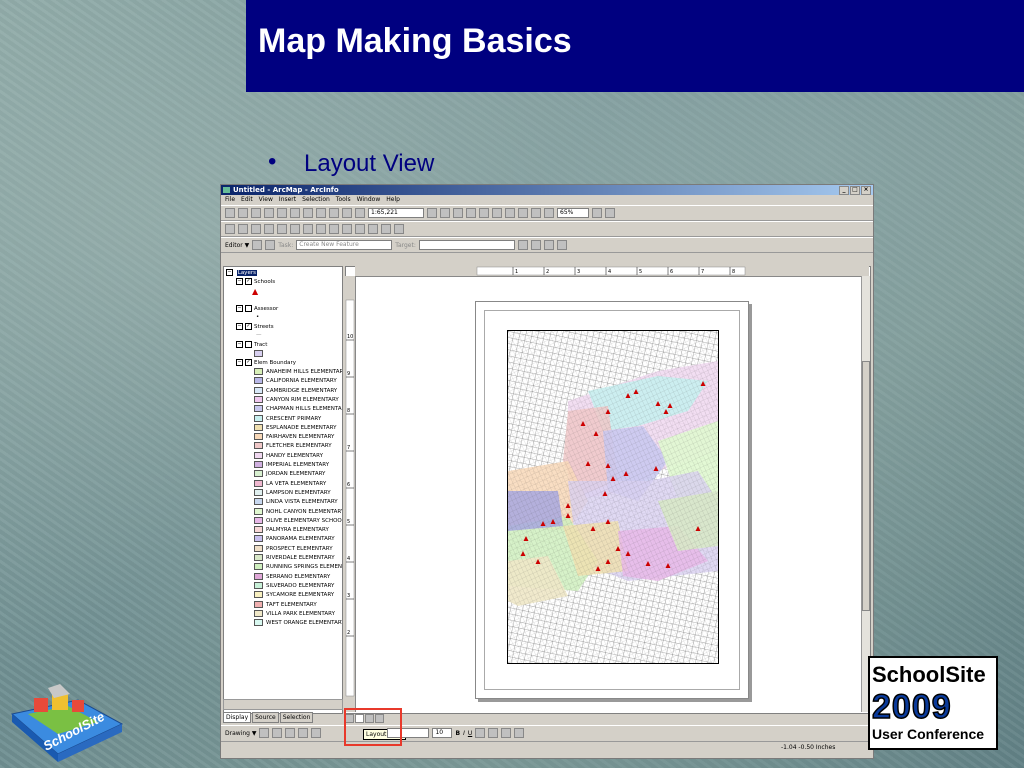  I want to click on zoom-combo: 65%, so click(573, 213).